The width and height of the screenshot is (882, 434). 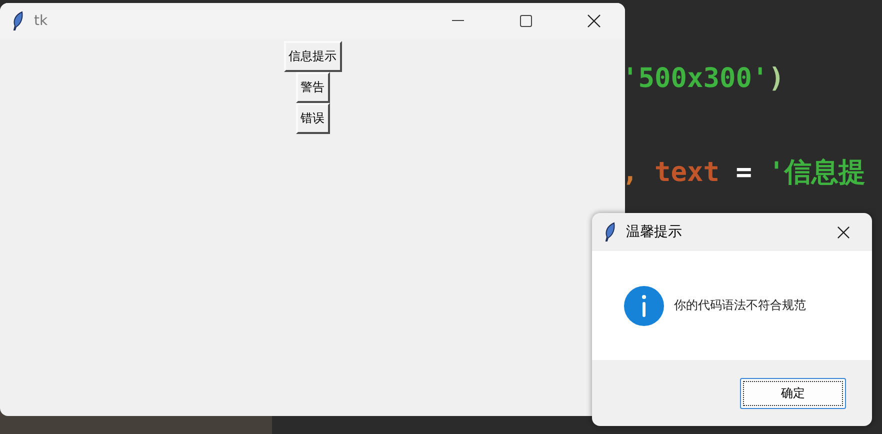 I want to click on code-line: '500x300'), so click(x=704, y=79).